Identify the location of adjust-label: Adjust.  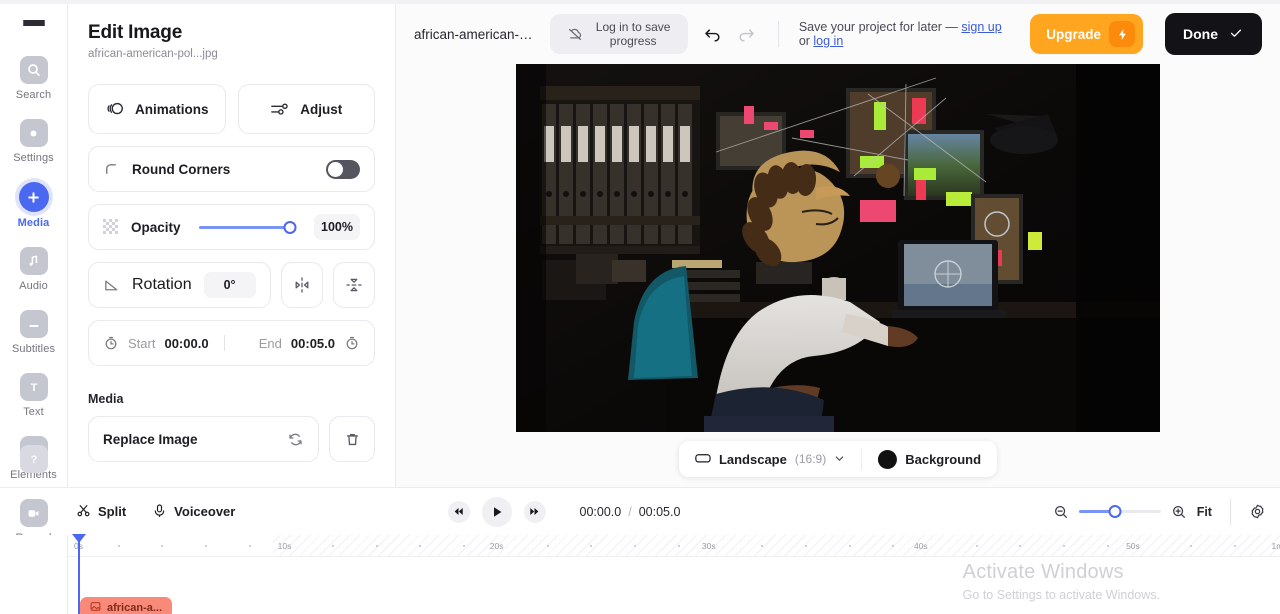
(321, 109).